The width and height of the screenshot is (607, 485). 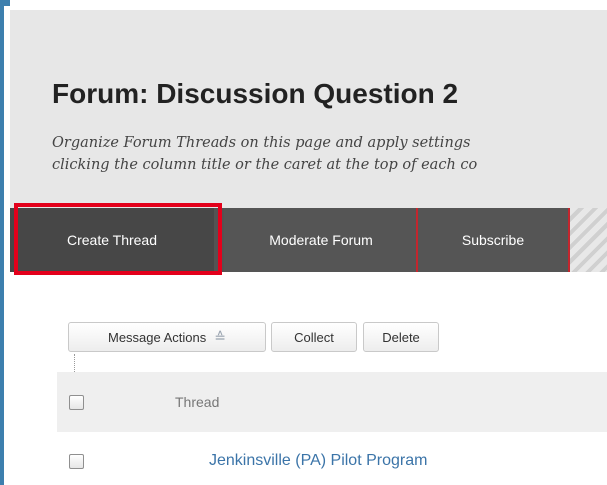 What do you see at coordinates (318, 461) in the screenshot?
I see `thread-title-link: Jenkinsville (PA) Pilot Program` at bounding box center [318, 461].